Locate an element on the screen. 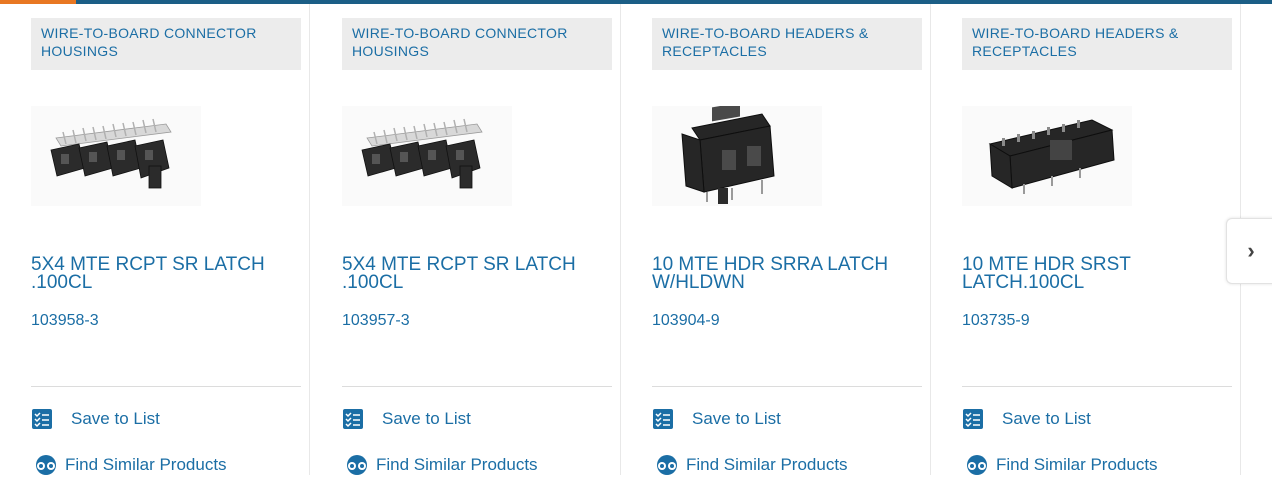 Image resolution: width=1272 pixels, height=481 pixels. carousel-next-button: › is located at coordinates (1249, 251).